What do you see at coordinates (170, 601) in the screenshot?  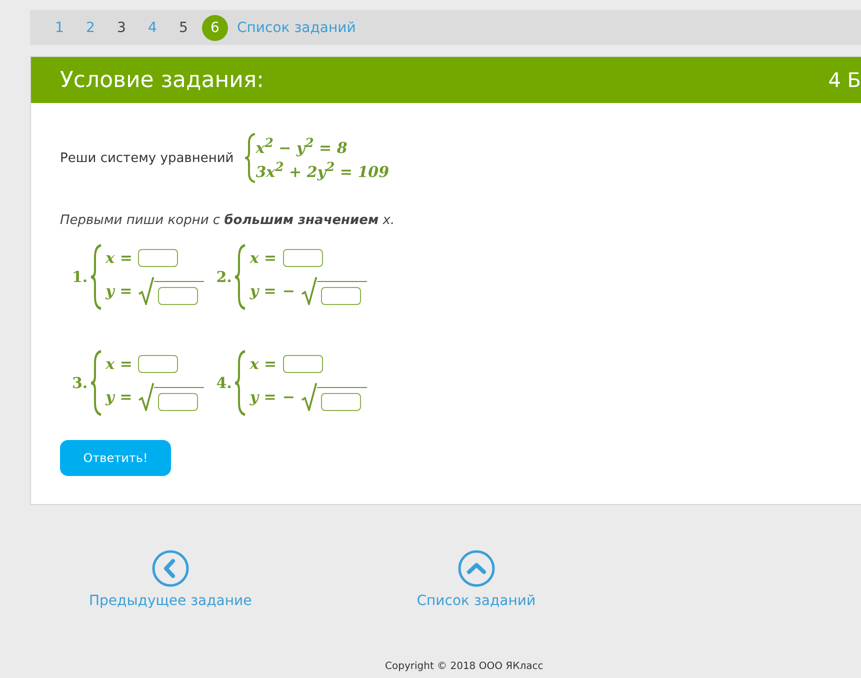 I see `nav-link: Предыдущее задание` at bounding box center [170, 601].